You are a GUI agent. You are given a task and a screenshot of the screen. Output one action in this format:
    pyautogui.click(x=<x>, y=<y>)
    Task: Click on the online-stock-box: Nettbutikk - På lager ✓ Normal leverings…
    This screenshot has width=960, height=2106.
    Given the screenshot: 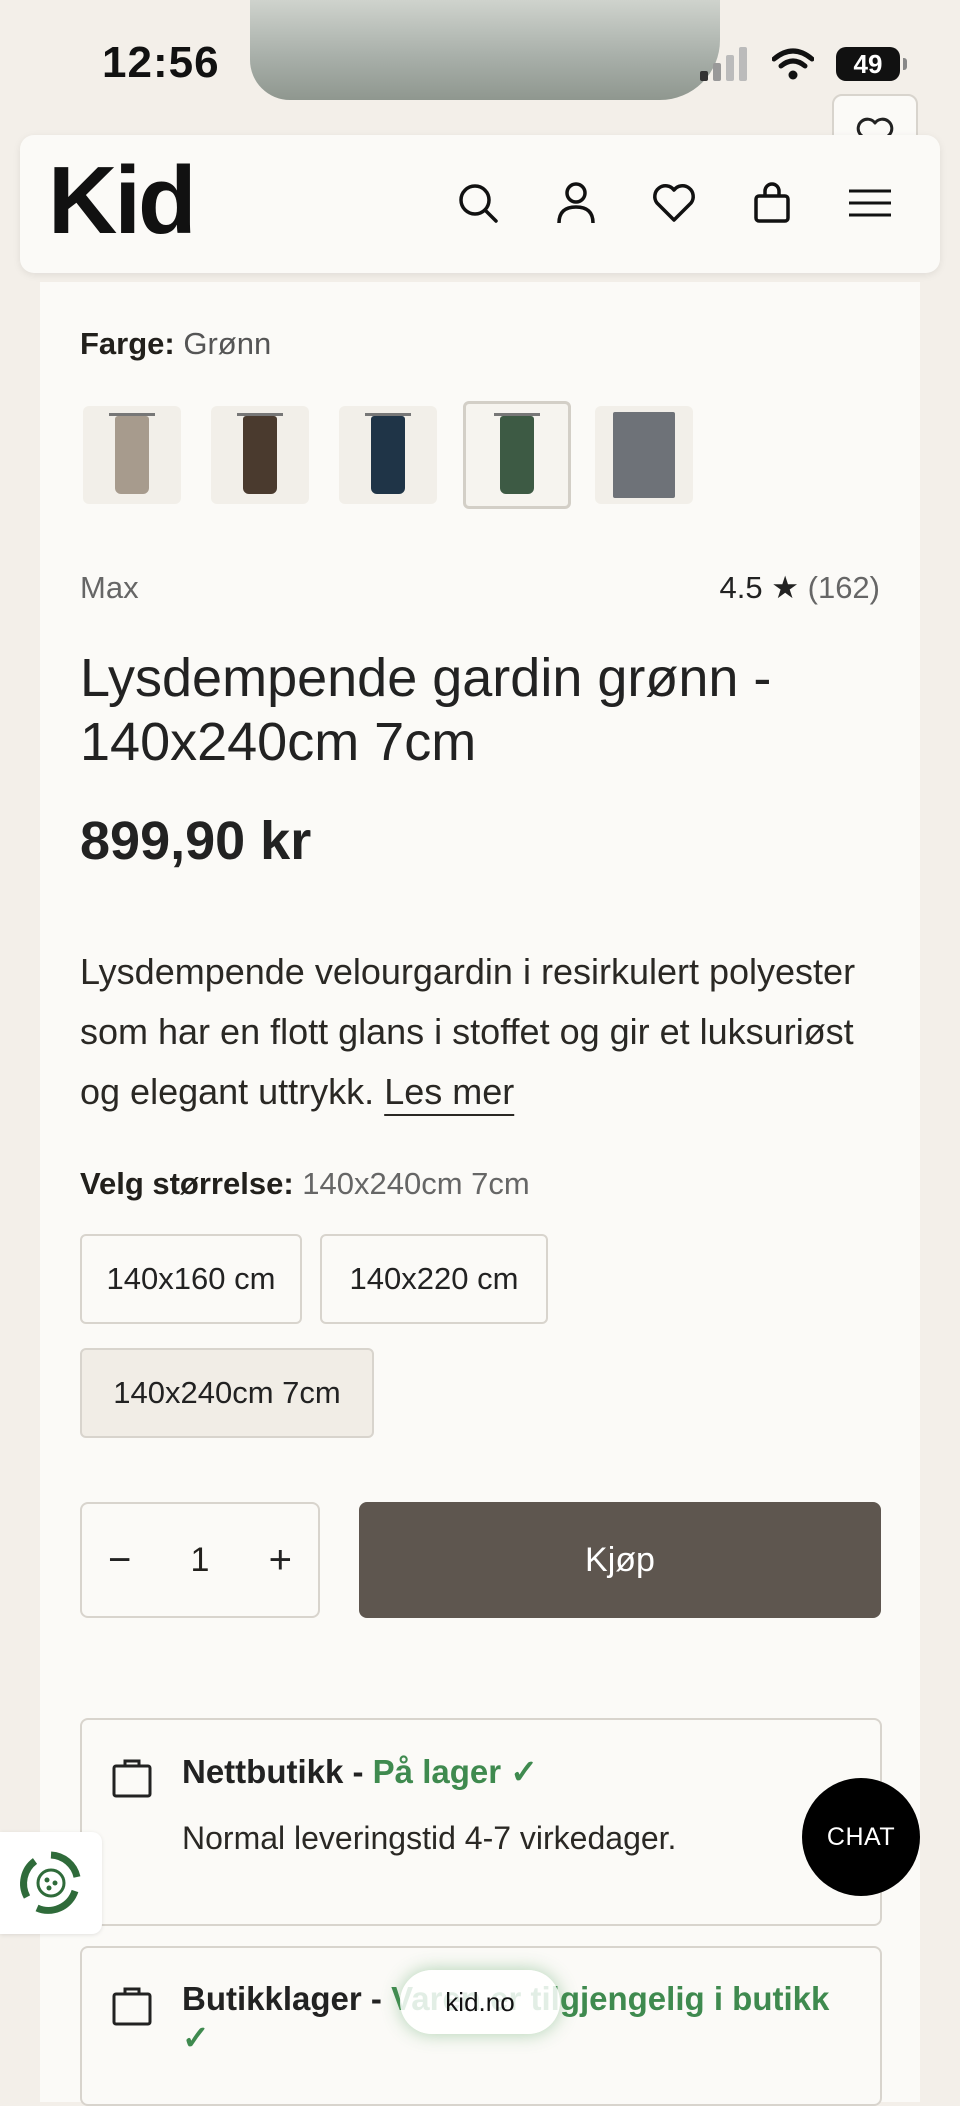 What is the action you would take?
    pyautogui.click(x=481, y=1822)
    